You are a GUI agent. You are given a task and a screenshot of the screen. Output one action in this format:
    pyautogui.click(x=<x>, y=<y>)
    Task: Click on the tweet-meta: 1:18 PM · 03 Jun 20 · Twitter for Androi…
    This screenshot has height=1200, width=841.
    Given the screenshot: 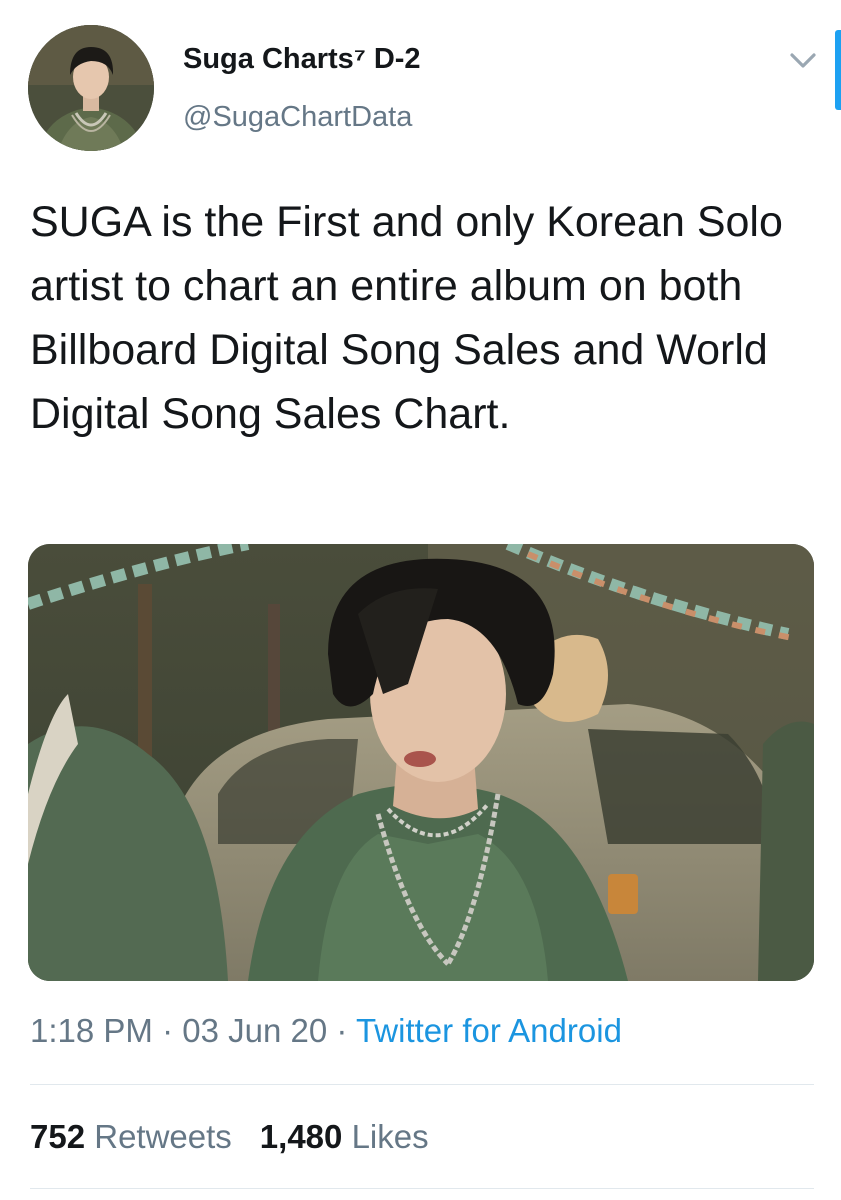 What is the action you would take?
    pyautogui.click(x=326, y=1031)
    